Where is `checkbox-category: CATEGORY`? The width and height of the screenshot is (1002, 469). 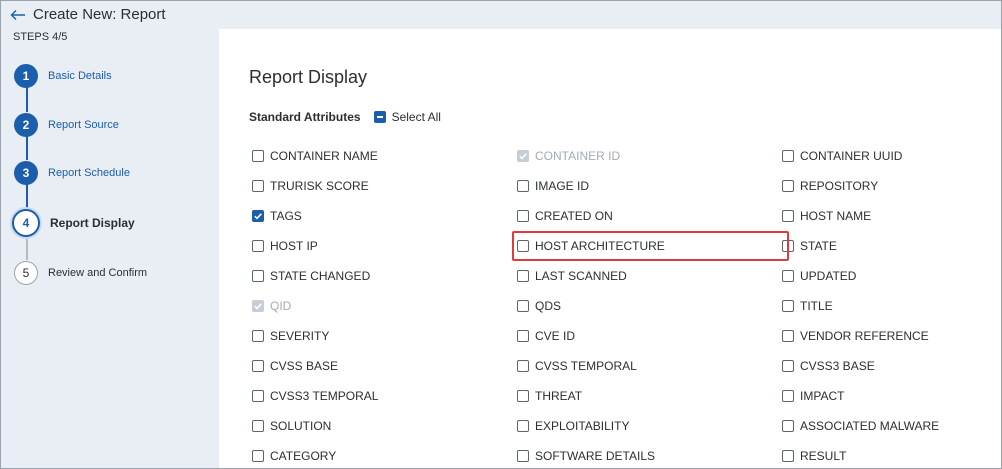 checkbox-category: CATEGORY is located at coordinates (384, 456).